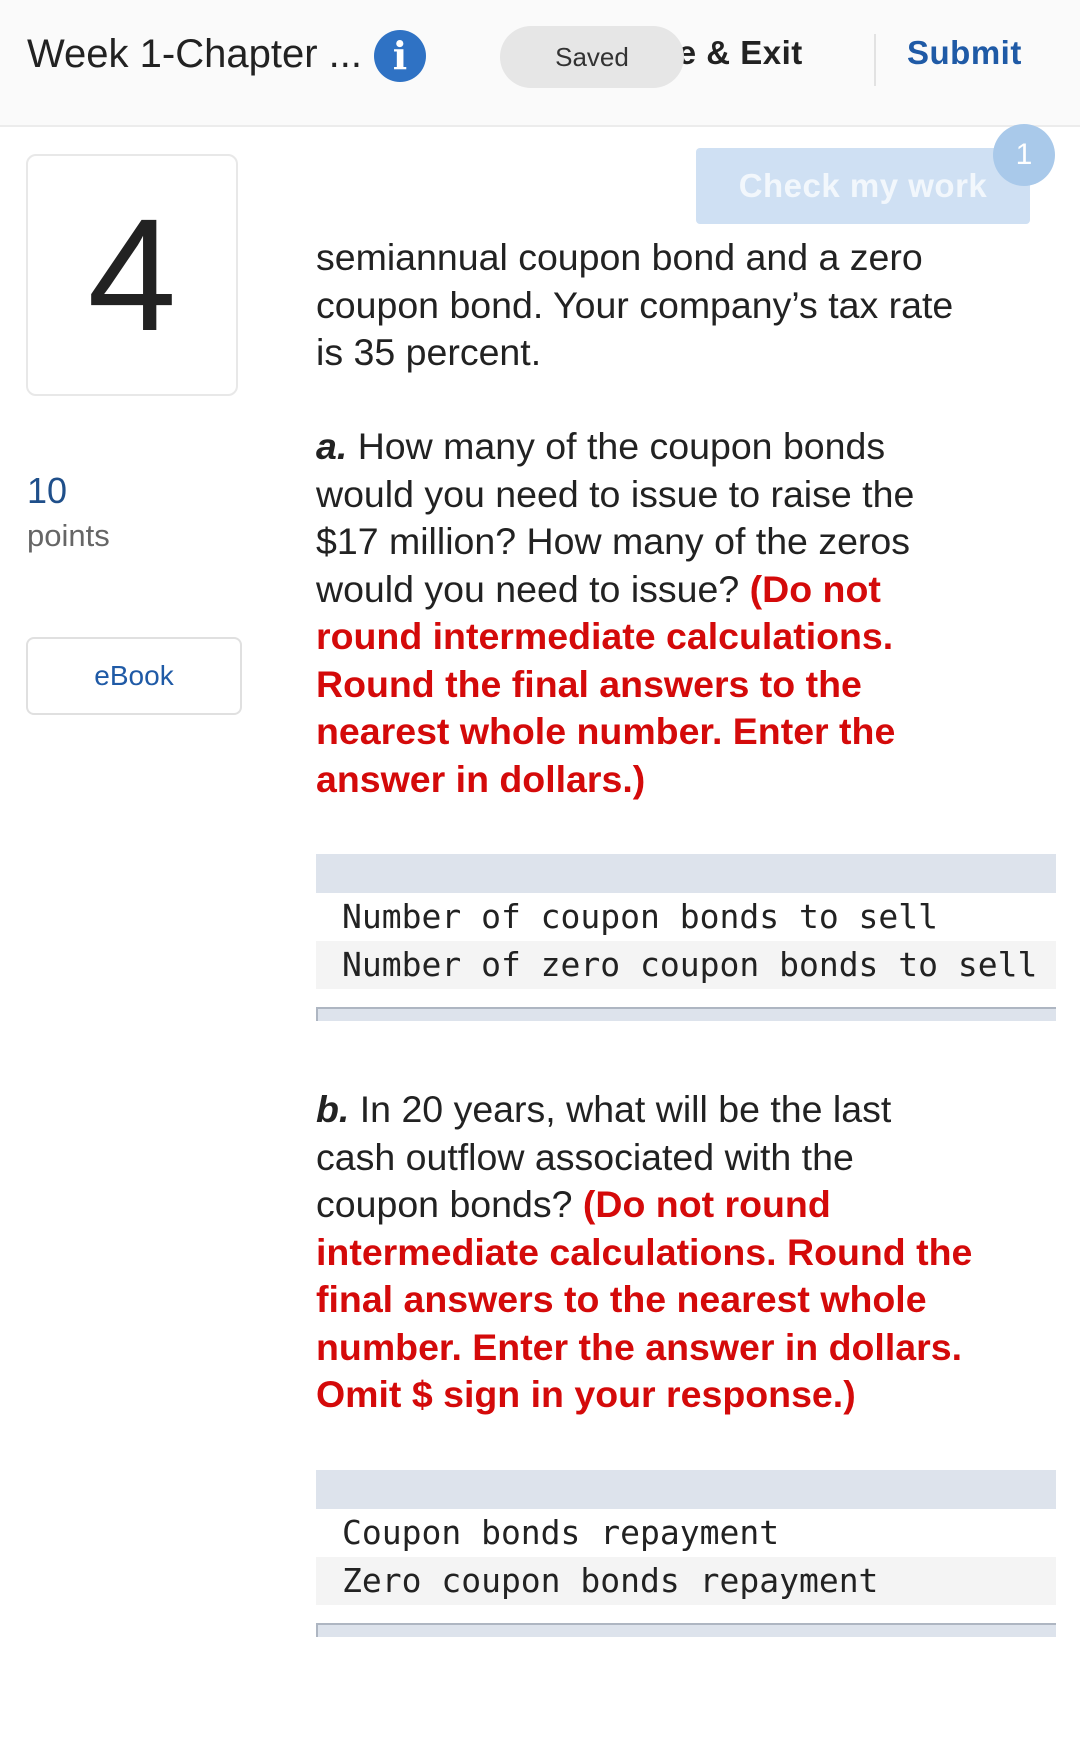 Image resolution: width=1080 pixels, height=1741 pixels. I want to click on part-b-instruction: (Do not round, so click(706, 1204).